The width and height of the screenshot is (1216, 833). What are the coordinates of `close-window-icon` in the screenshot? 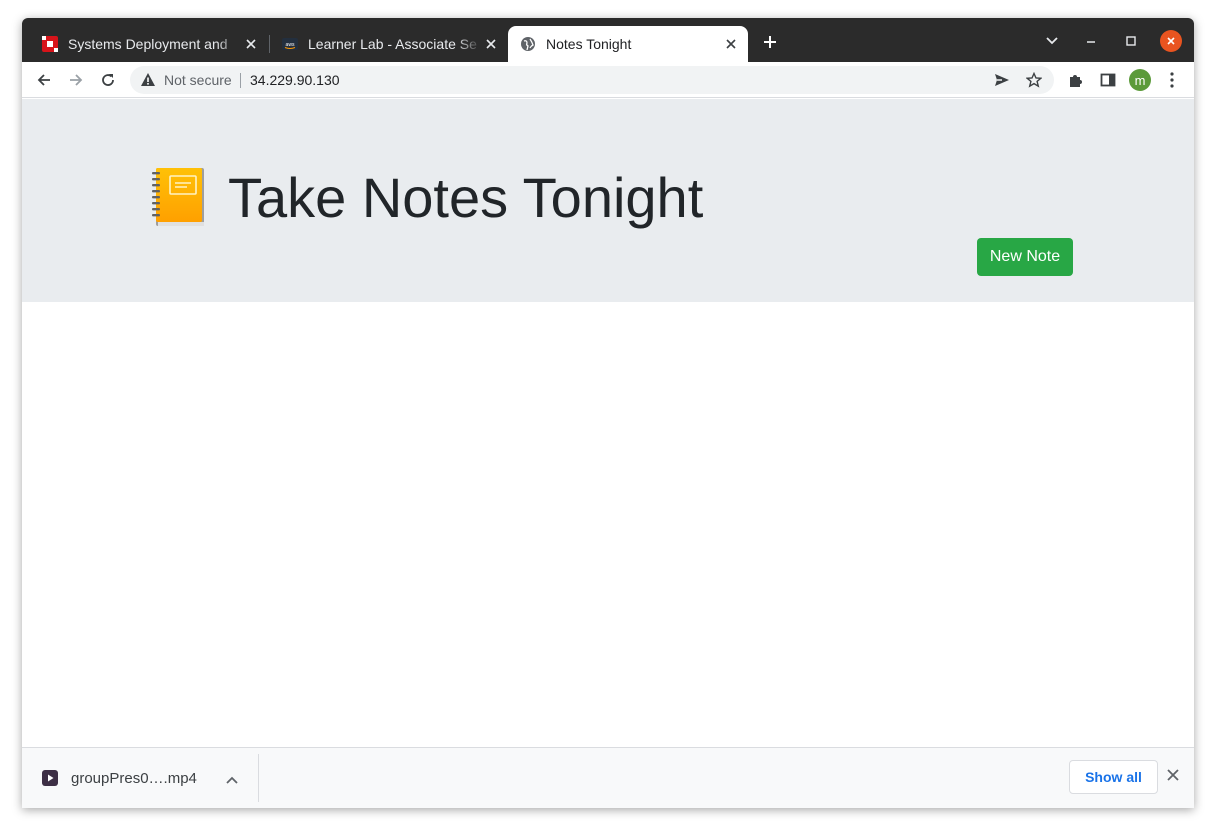 It's located at (1171, 41).